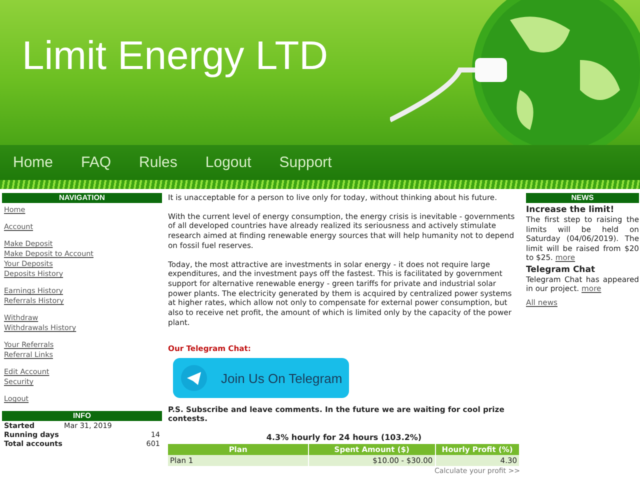  What do you see at coordinates (158, 162) in the screenshot?
I see `menu-link: Rules` at bounding box center [158, 162].